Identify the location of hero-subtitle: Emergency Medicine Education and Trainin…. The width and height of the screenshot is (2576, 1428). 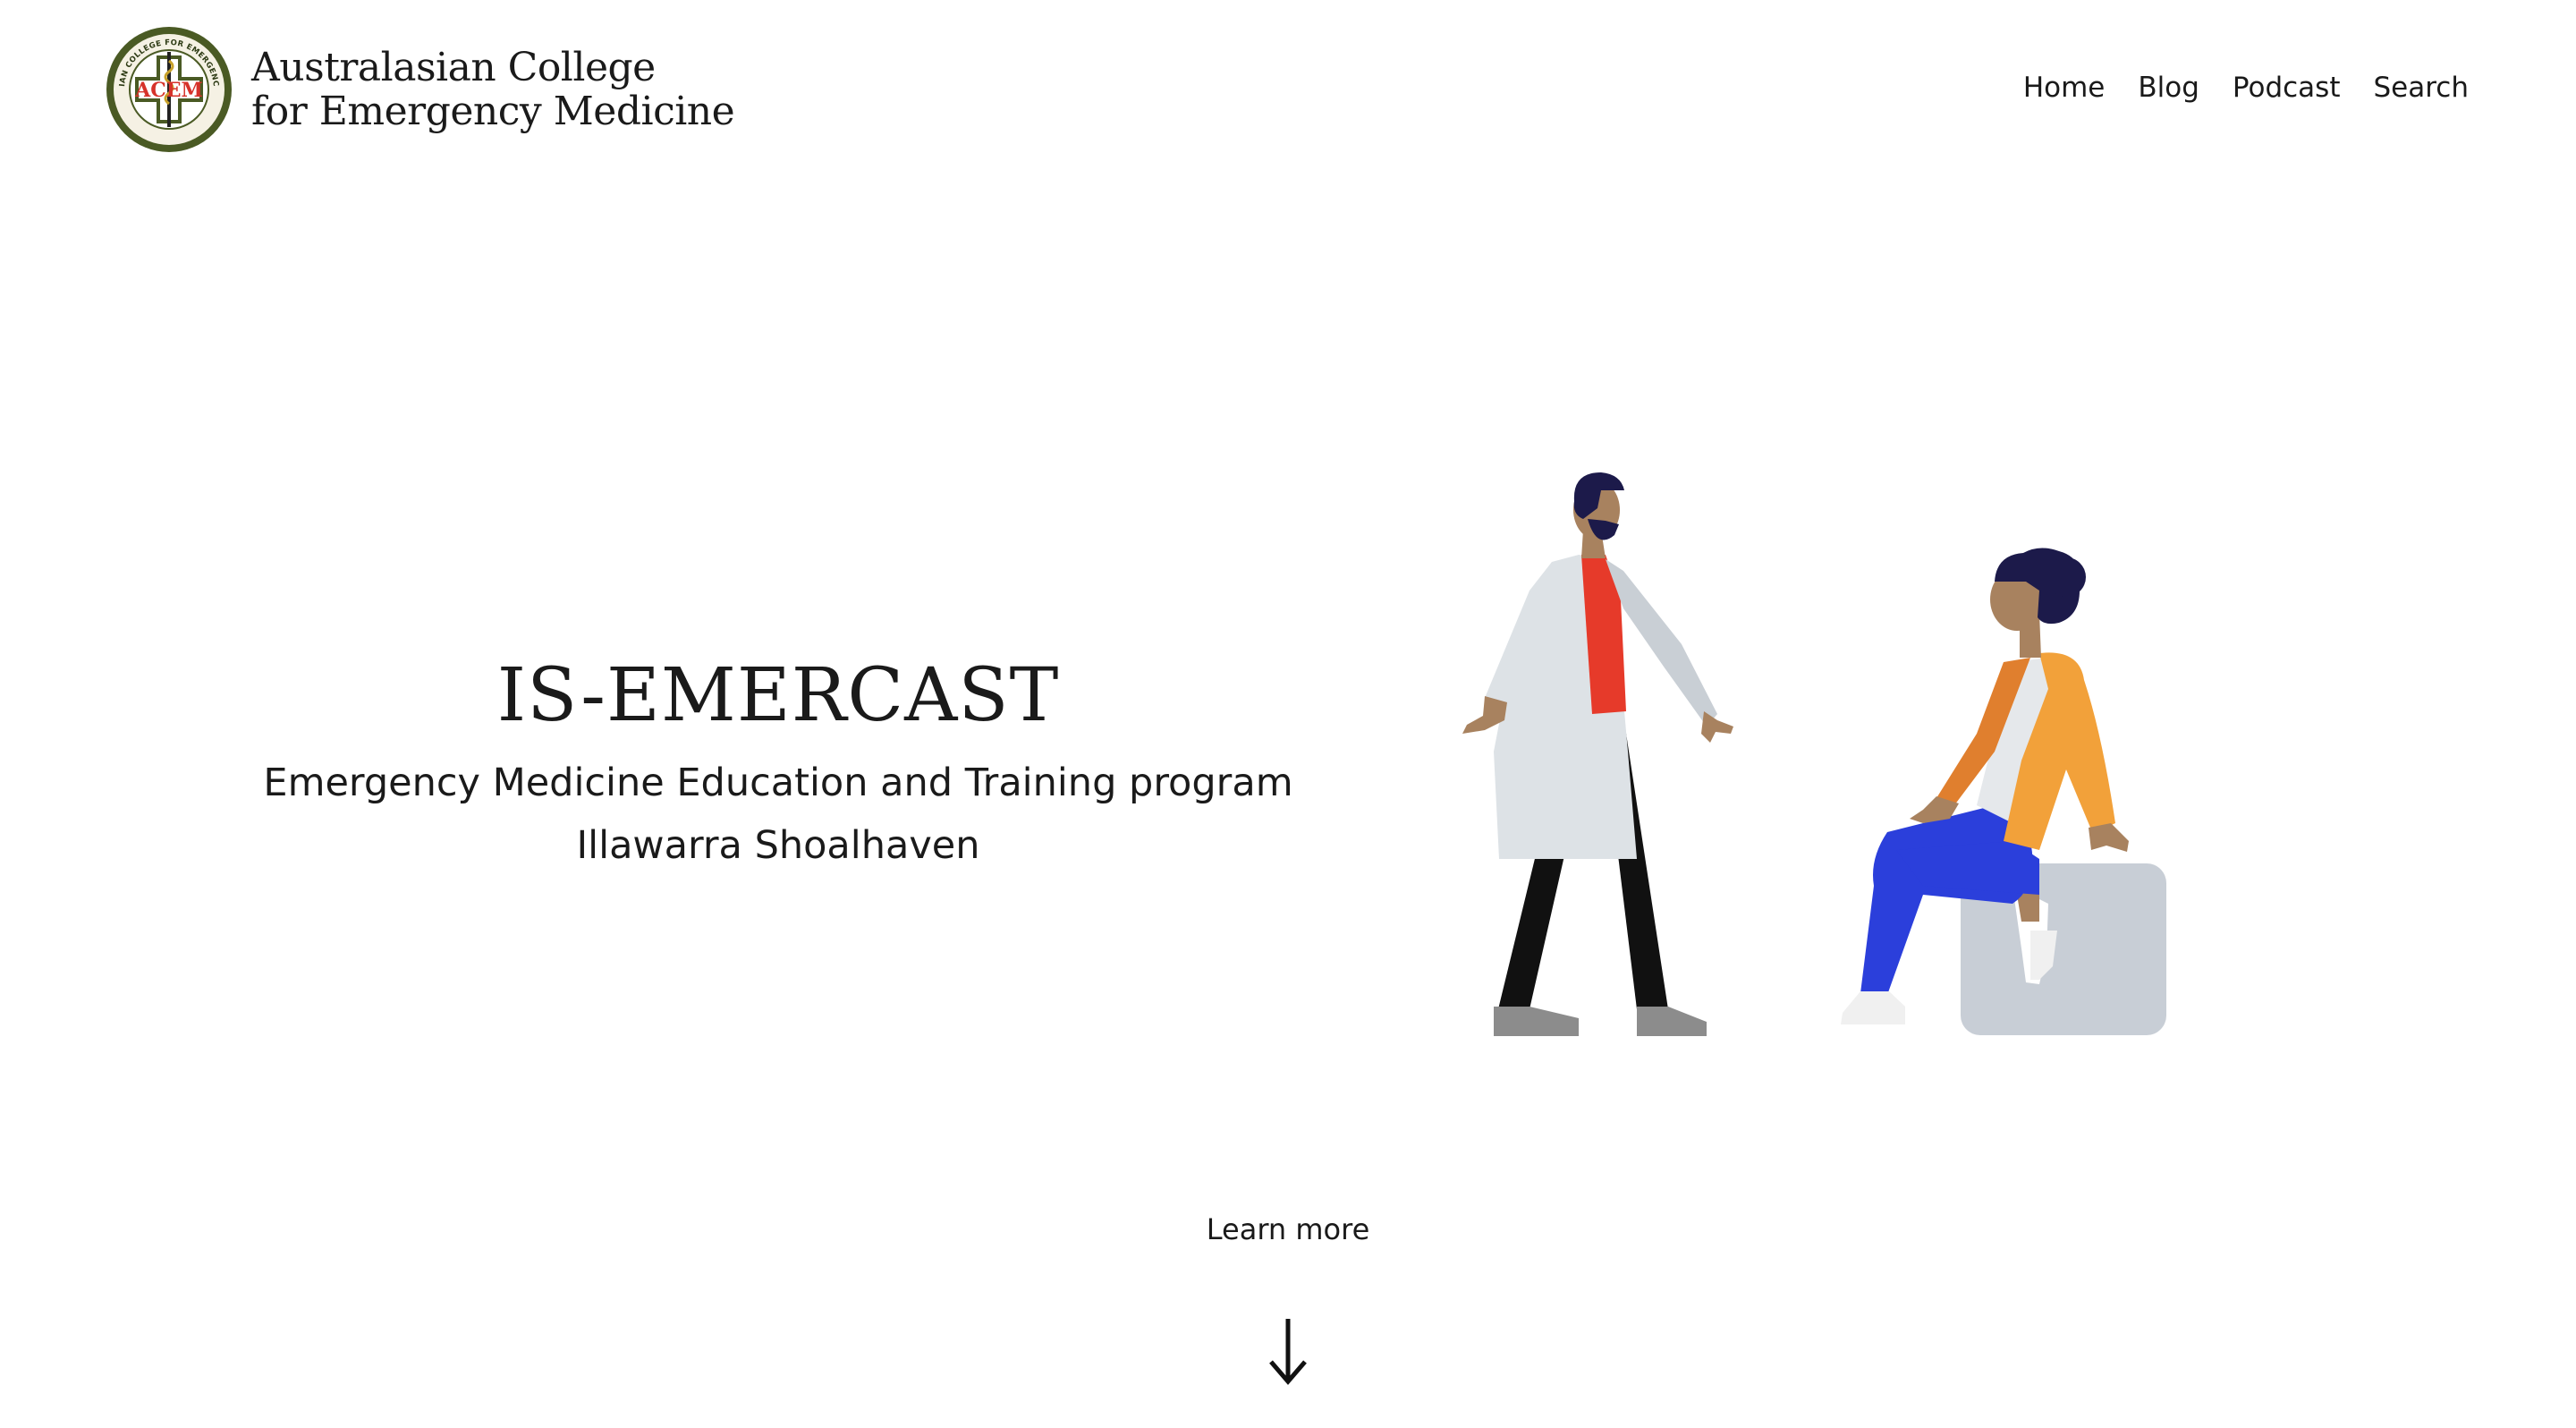
(778, 814).